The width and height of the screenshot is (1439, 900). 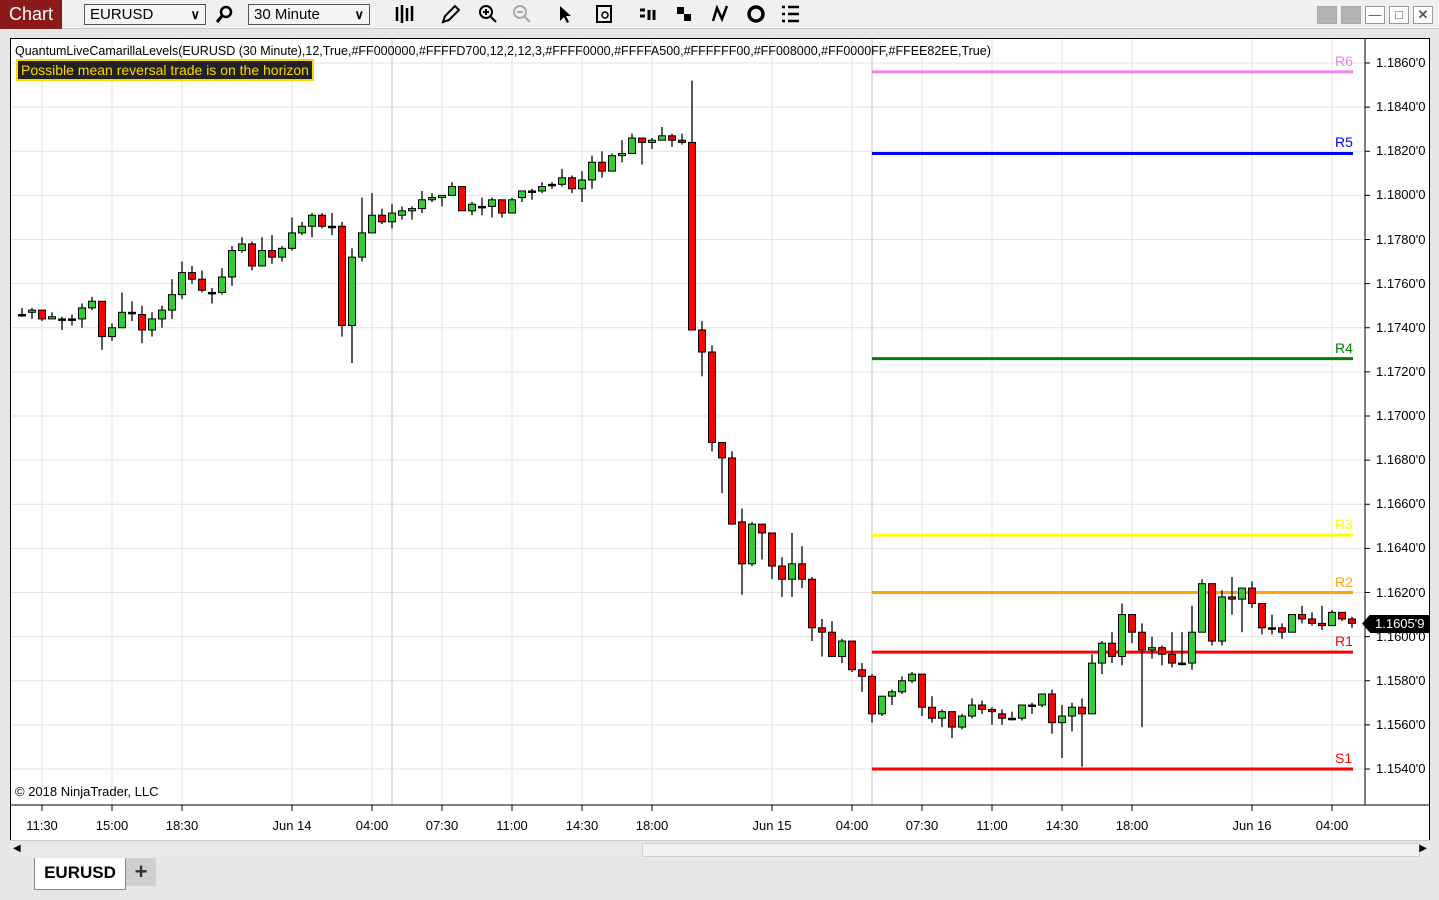 What do you see at coordinates (1344, 60) in the screenshot?
I see `level-label-r6: R6` at bounding box center [1344, 60].